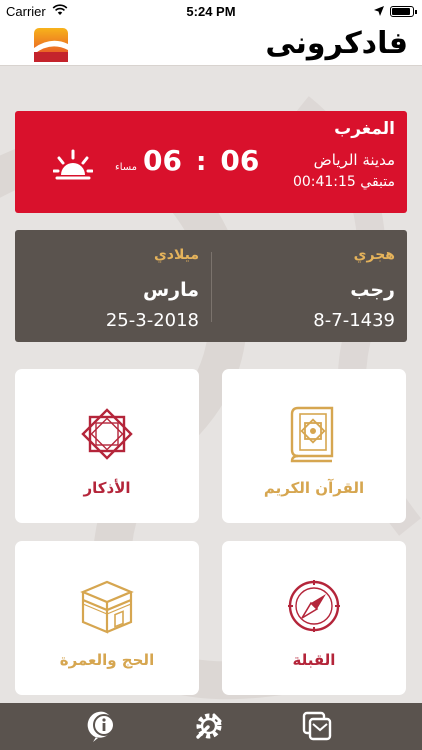 The height and width of the screenshot is (750, 422). What do you see at coordinates (403, 11) in the screenshot?
I see `battery-icon` at bounding box center [403, 11].